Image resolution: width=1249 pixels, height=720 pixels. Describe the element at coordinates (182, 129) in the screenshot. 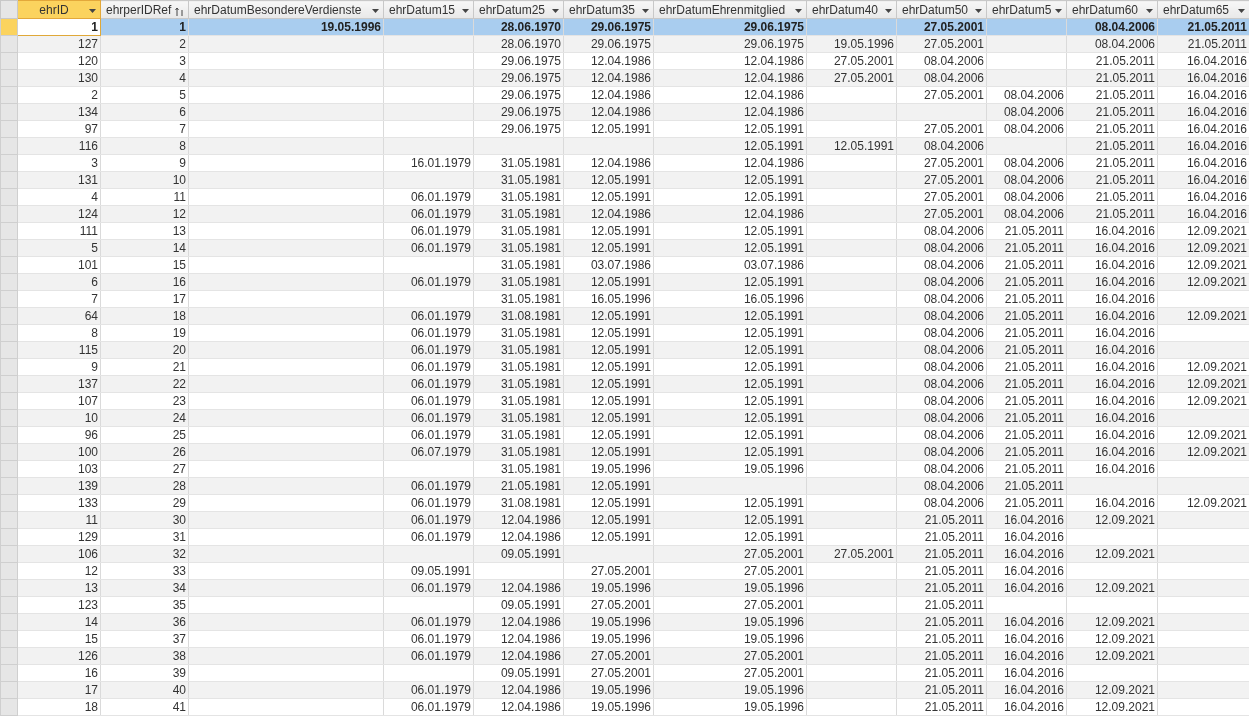

I see `table-cell: 7` at that location.